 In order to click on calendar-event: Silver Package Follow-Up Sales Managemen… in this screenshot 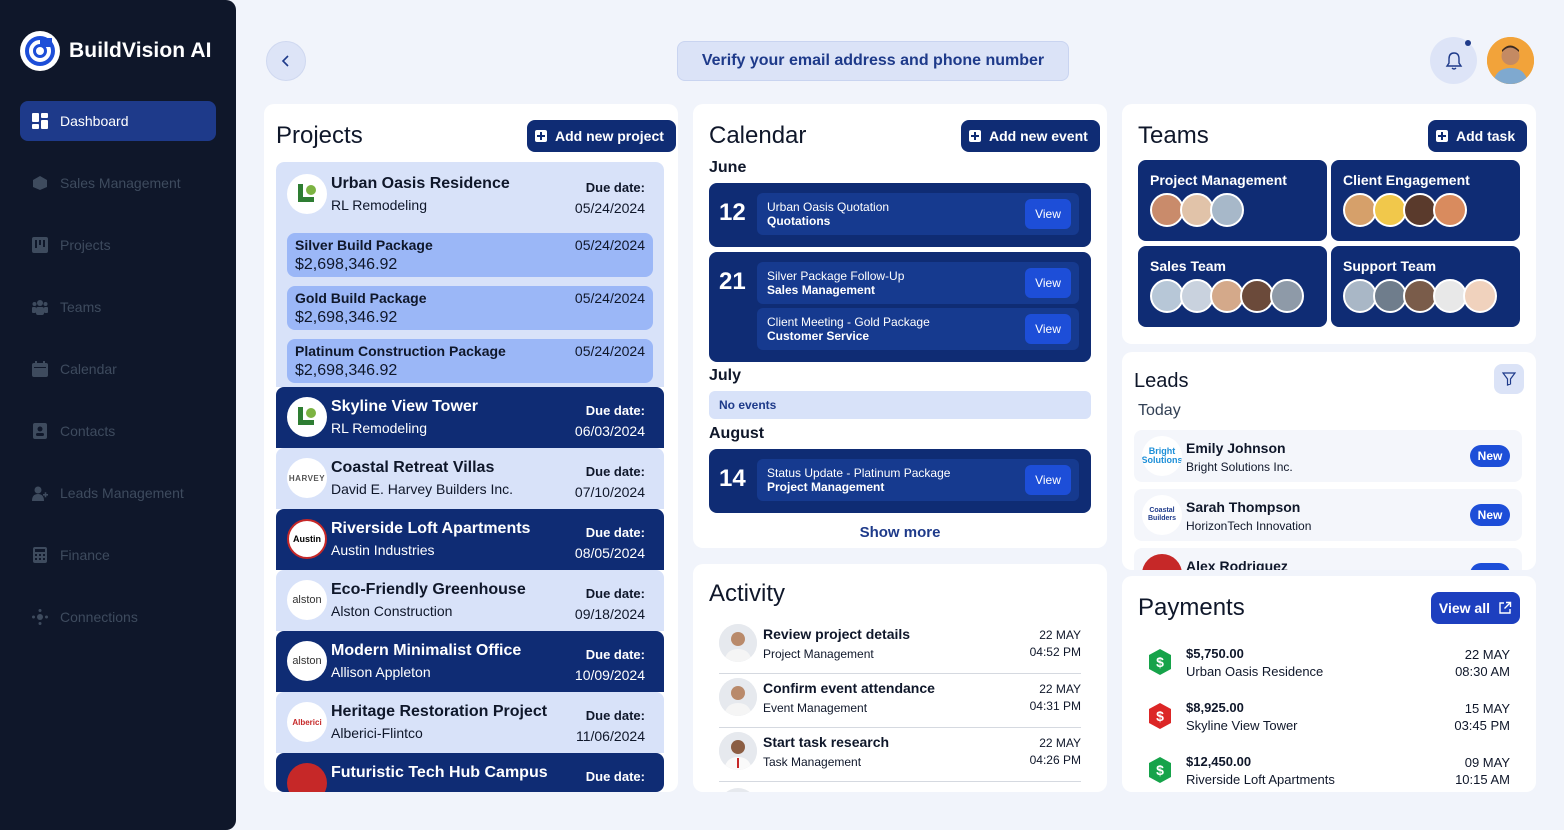, I will do `click(918, 283)`.